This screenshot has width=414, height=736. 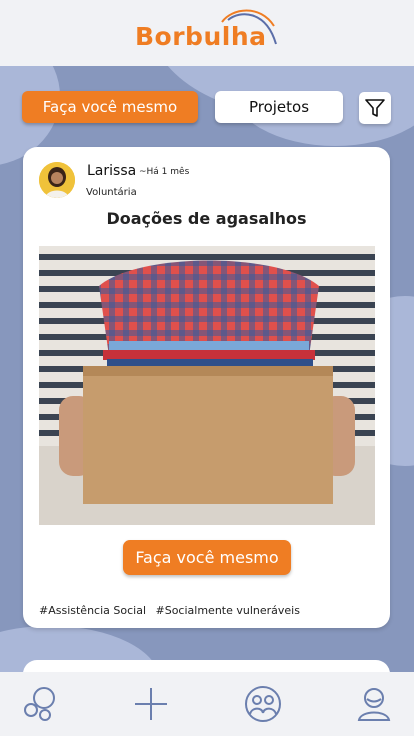 What do you see at coordinates (164, 172) in the screenshot?
I see `post-time: ~Há 1 mês` at bounding box center [164, 172].